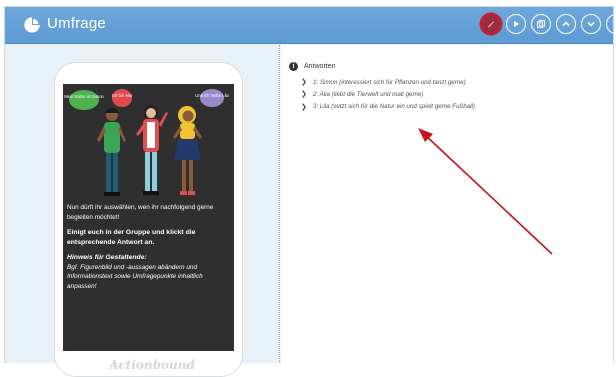 This screenshot has height=377, width=616. I want to click on delete-button, so click(611, 24).